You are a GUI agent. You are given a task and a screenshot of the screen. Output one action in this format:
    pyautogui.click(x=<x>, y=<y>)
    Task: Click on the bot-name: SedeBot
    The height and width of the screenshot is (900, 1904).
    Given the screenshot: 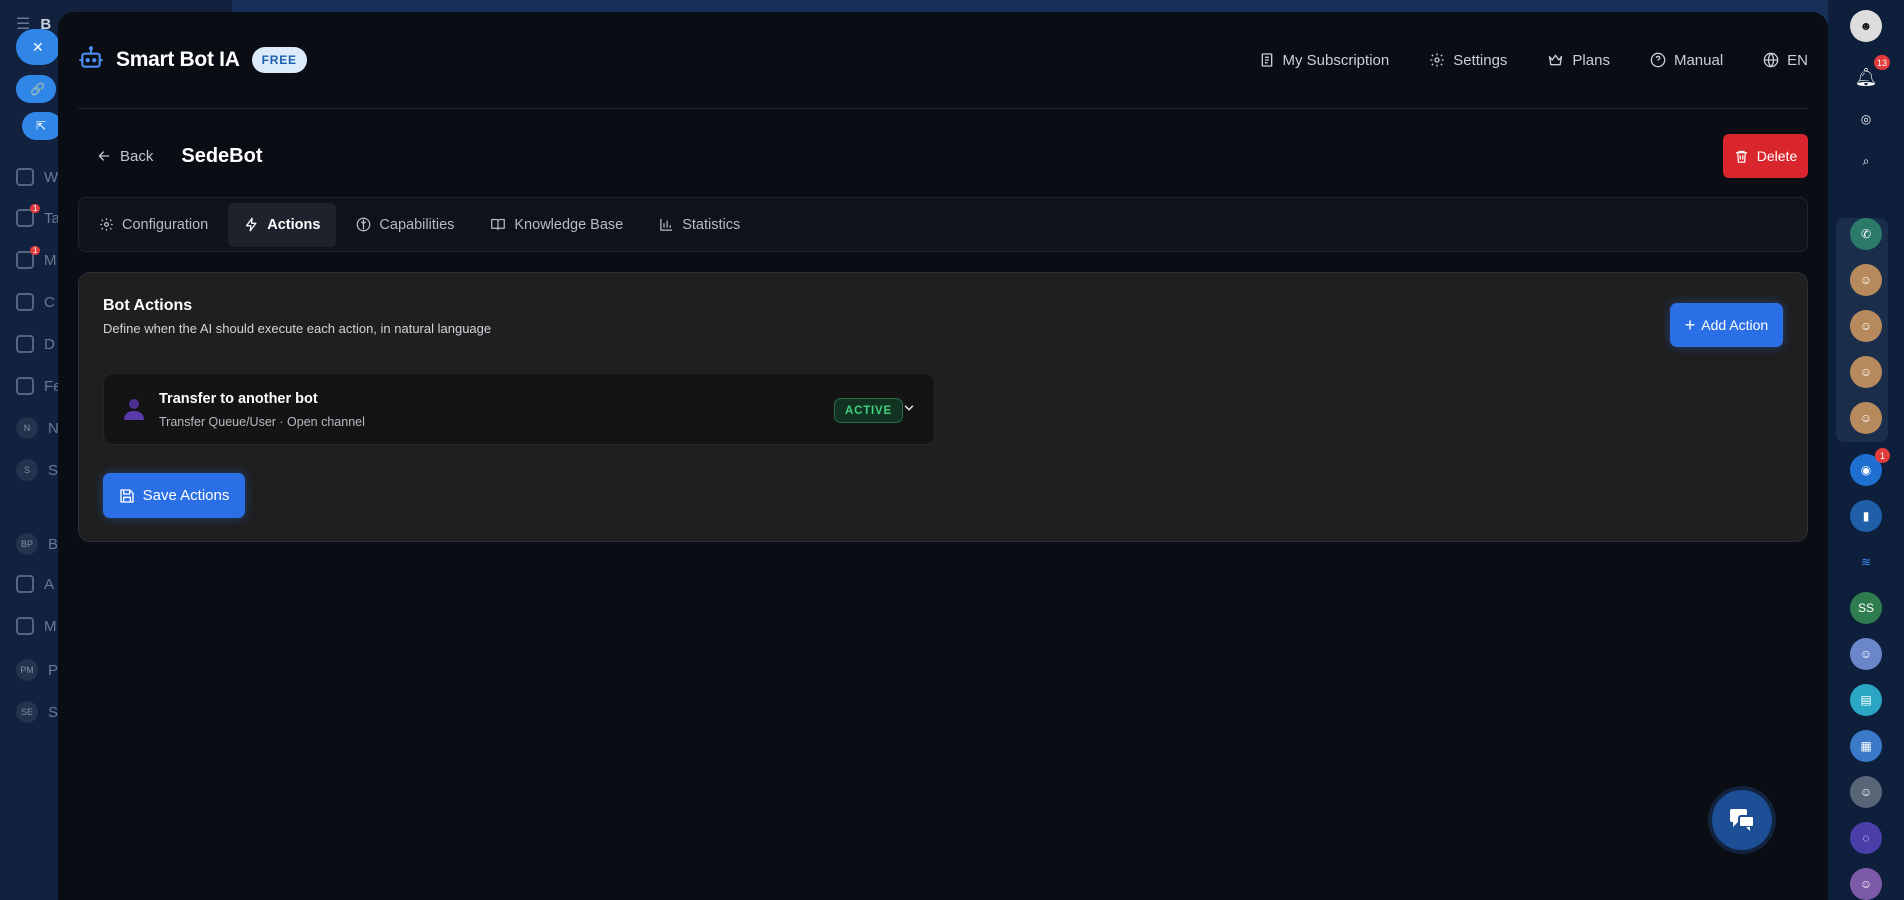 What is the action you would take?
    pyautogui.click(x=222, y=155)
    